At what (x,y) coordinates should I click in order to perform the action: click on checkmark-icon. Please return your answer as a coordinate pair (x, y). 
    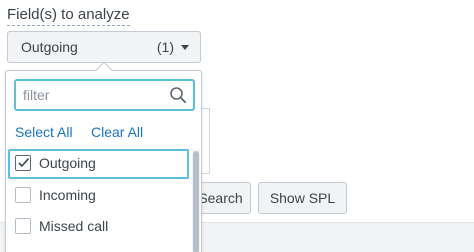
    Looking at the image, I should click on (24, 162).